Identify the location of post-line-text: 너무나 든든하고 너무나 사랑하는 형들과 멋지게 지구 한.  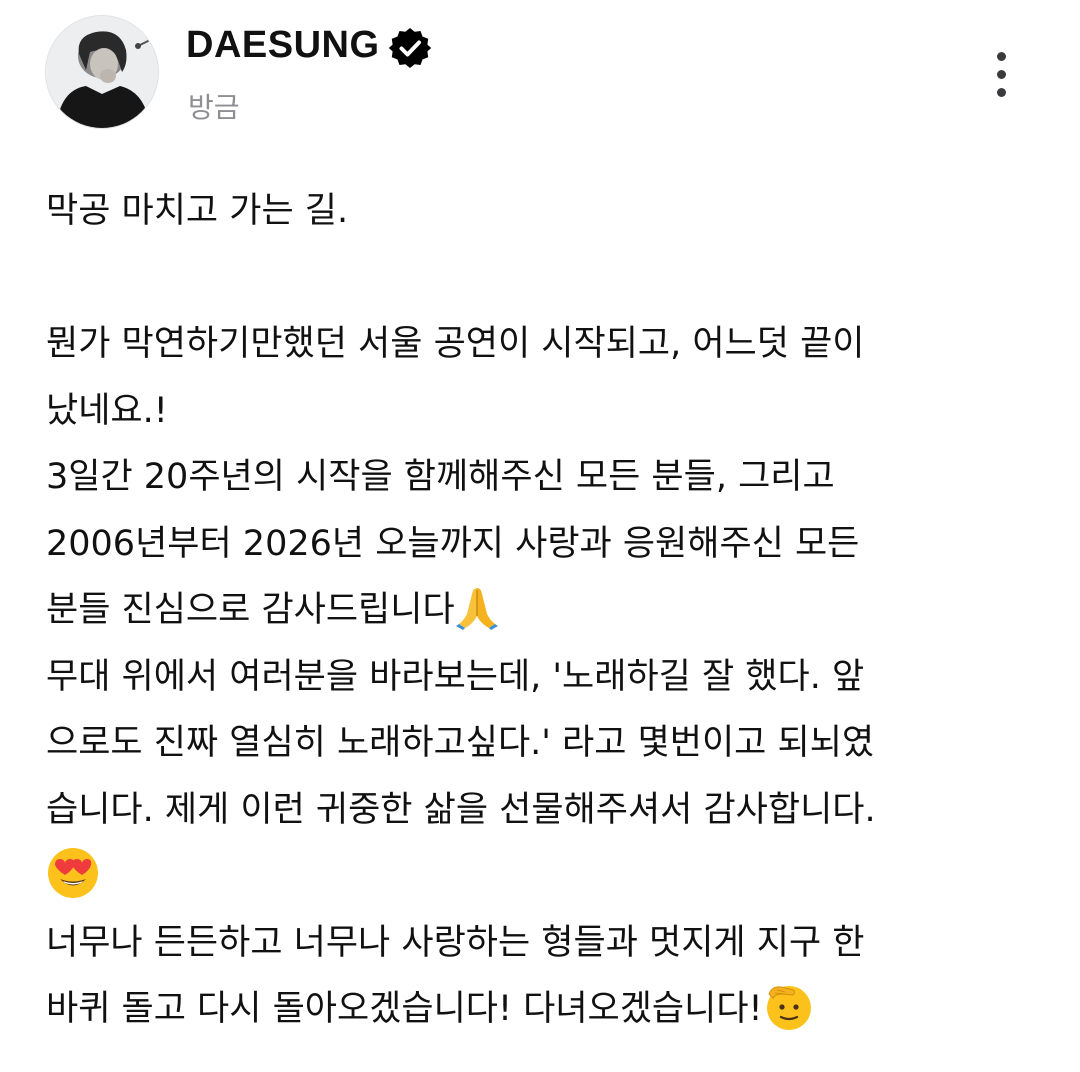
(455, 942).